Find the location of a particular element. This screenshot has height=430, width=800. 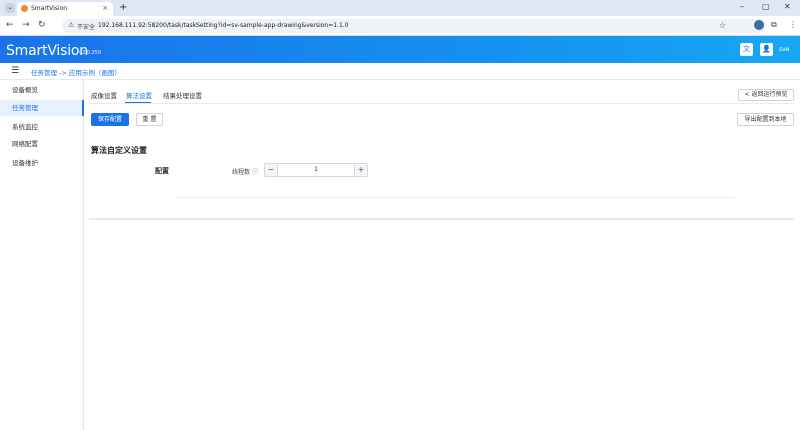

tab-result-processing: 结果处理设置 is located at coordinates (182, 95).